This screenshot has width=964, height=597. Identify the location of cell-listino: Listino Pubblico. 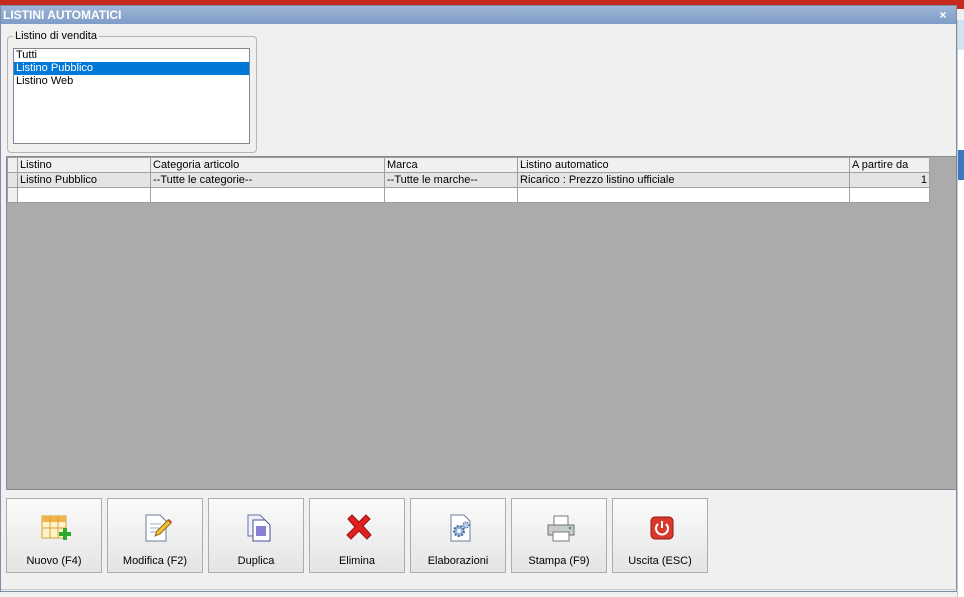
(84, 180).